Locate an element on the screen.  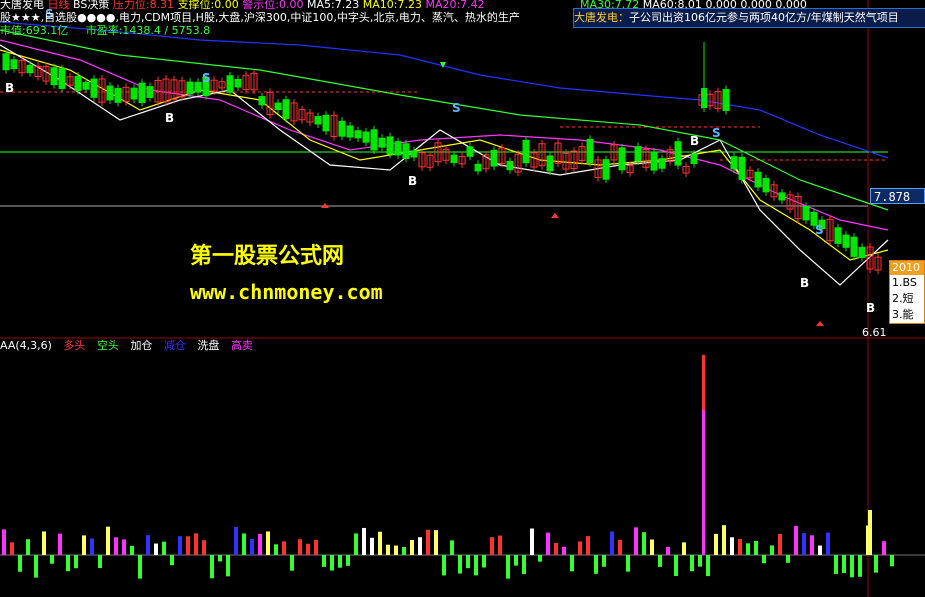
ma20-label: MA20: is located at coordinates (443, 5).